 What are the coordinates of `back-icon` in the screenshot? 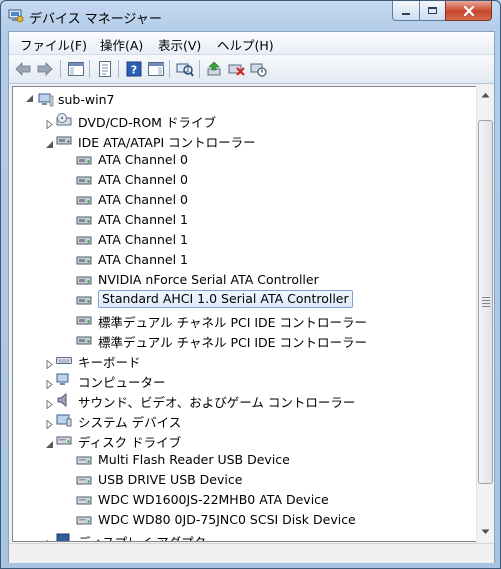 It's located at (23, 69).